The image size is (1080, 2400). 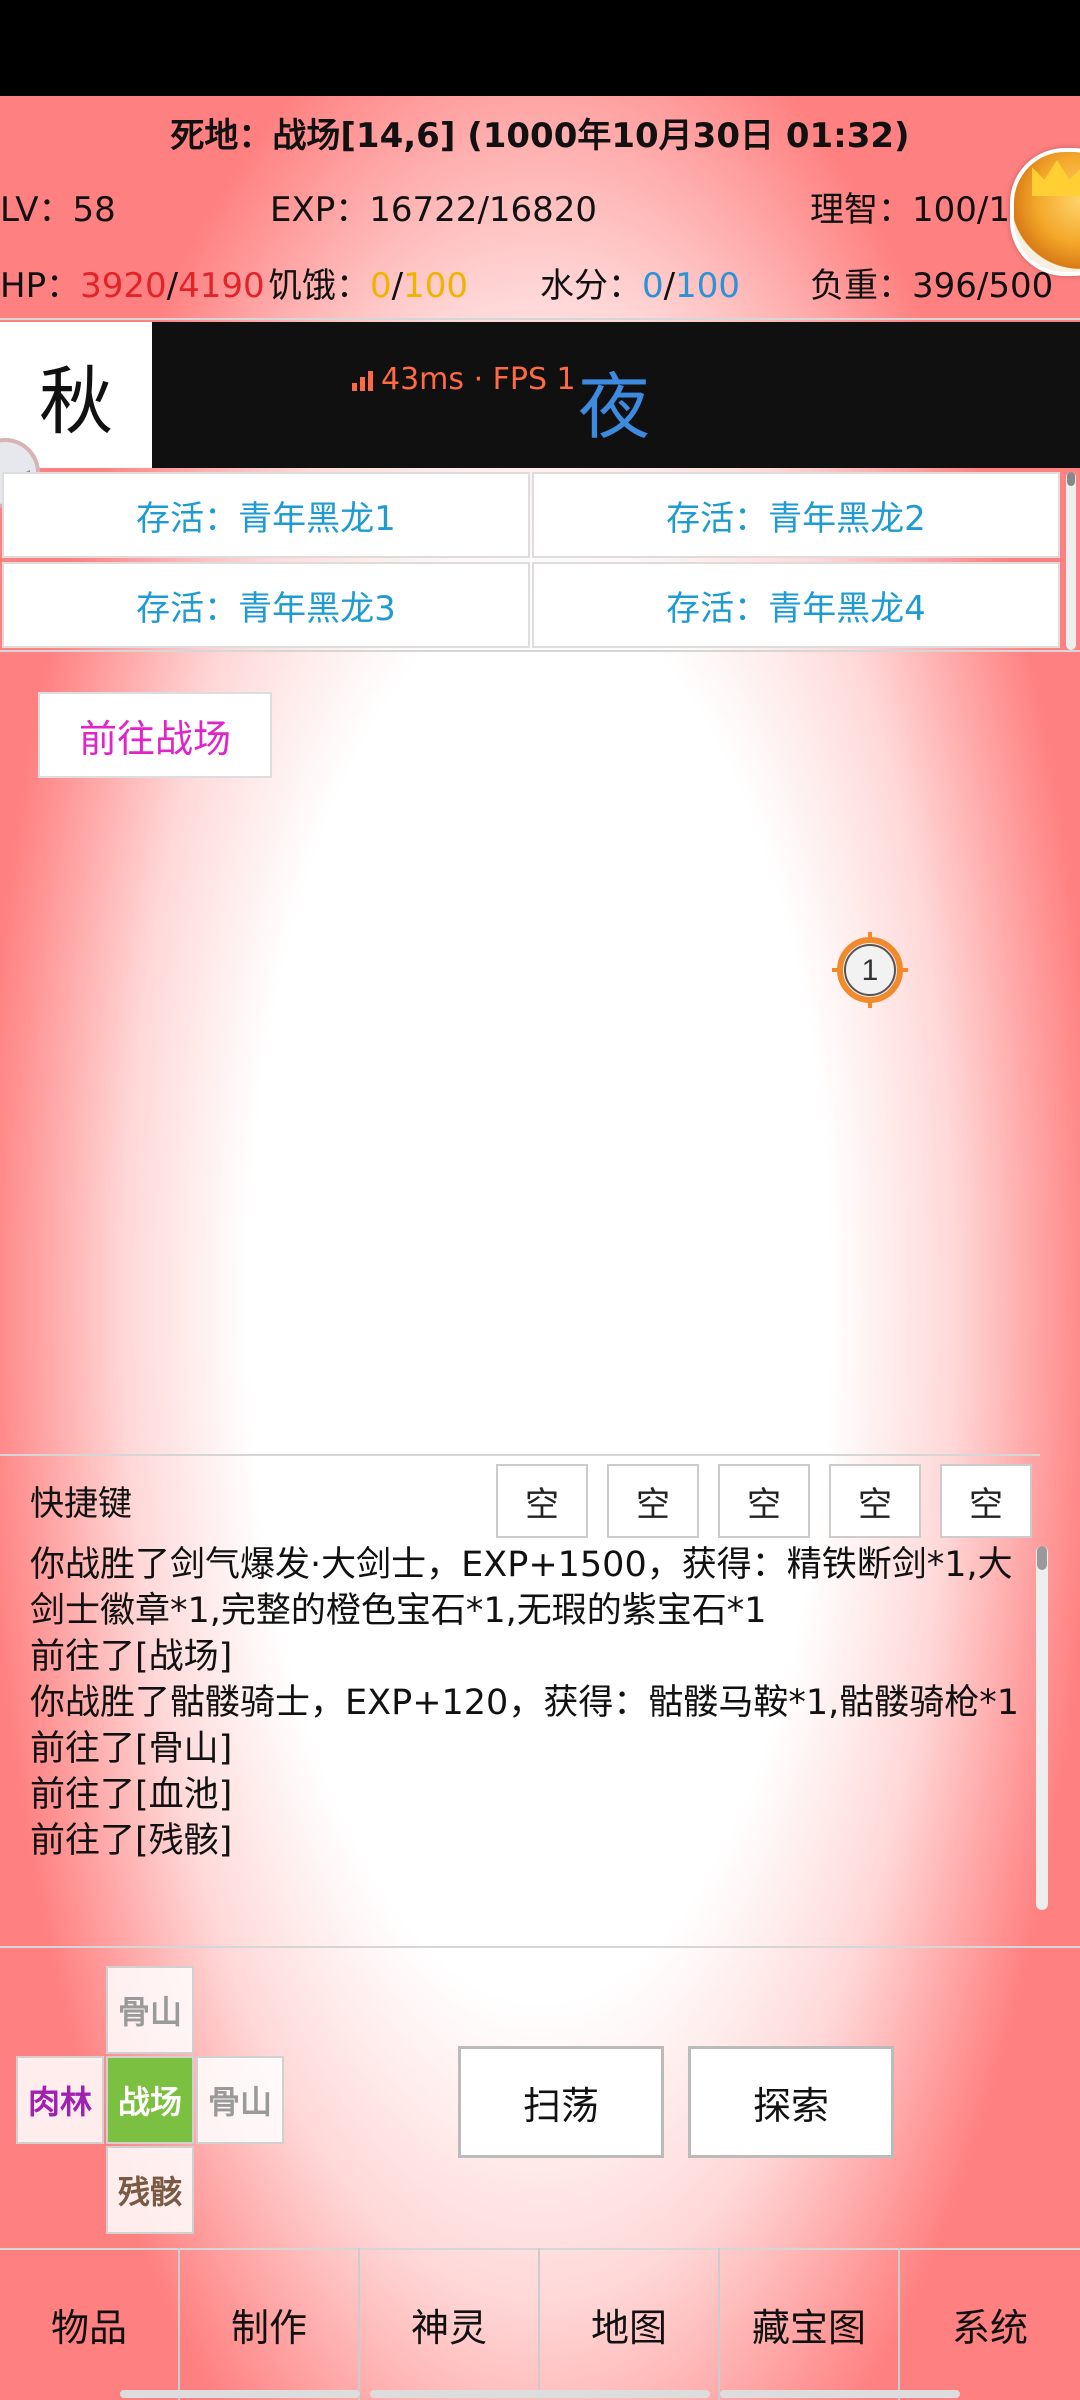 What do you see at coordinates (1071, 561) in the screenshot?
I see `task-scrollbar` at bounding box center [1071, 561].